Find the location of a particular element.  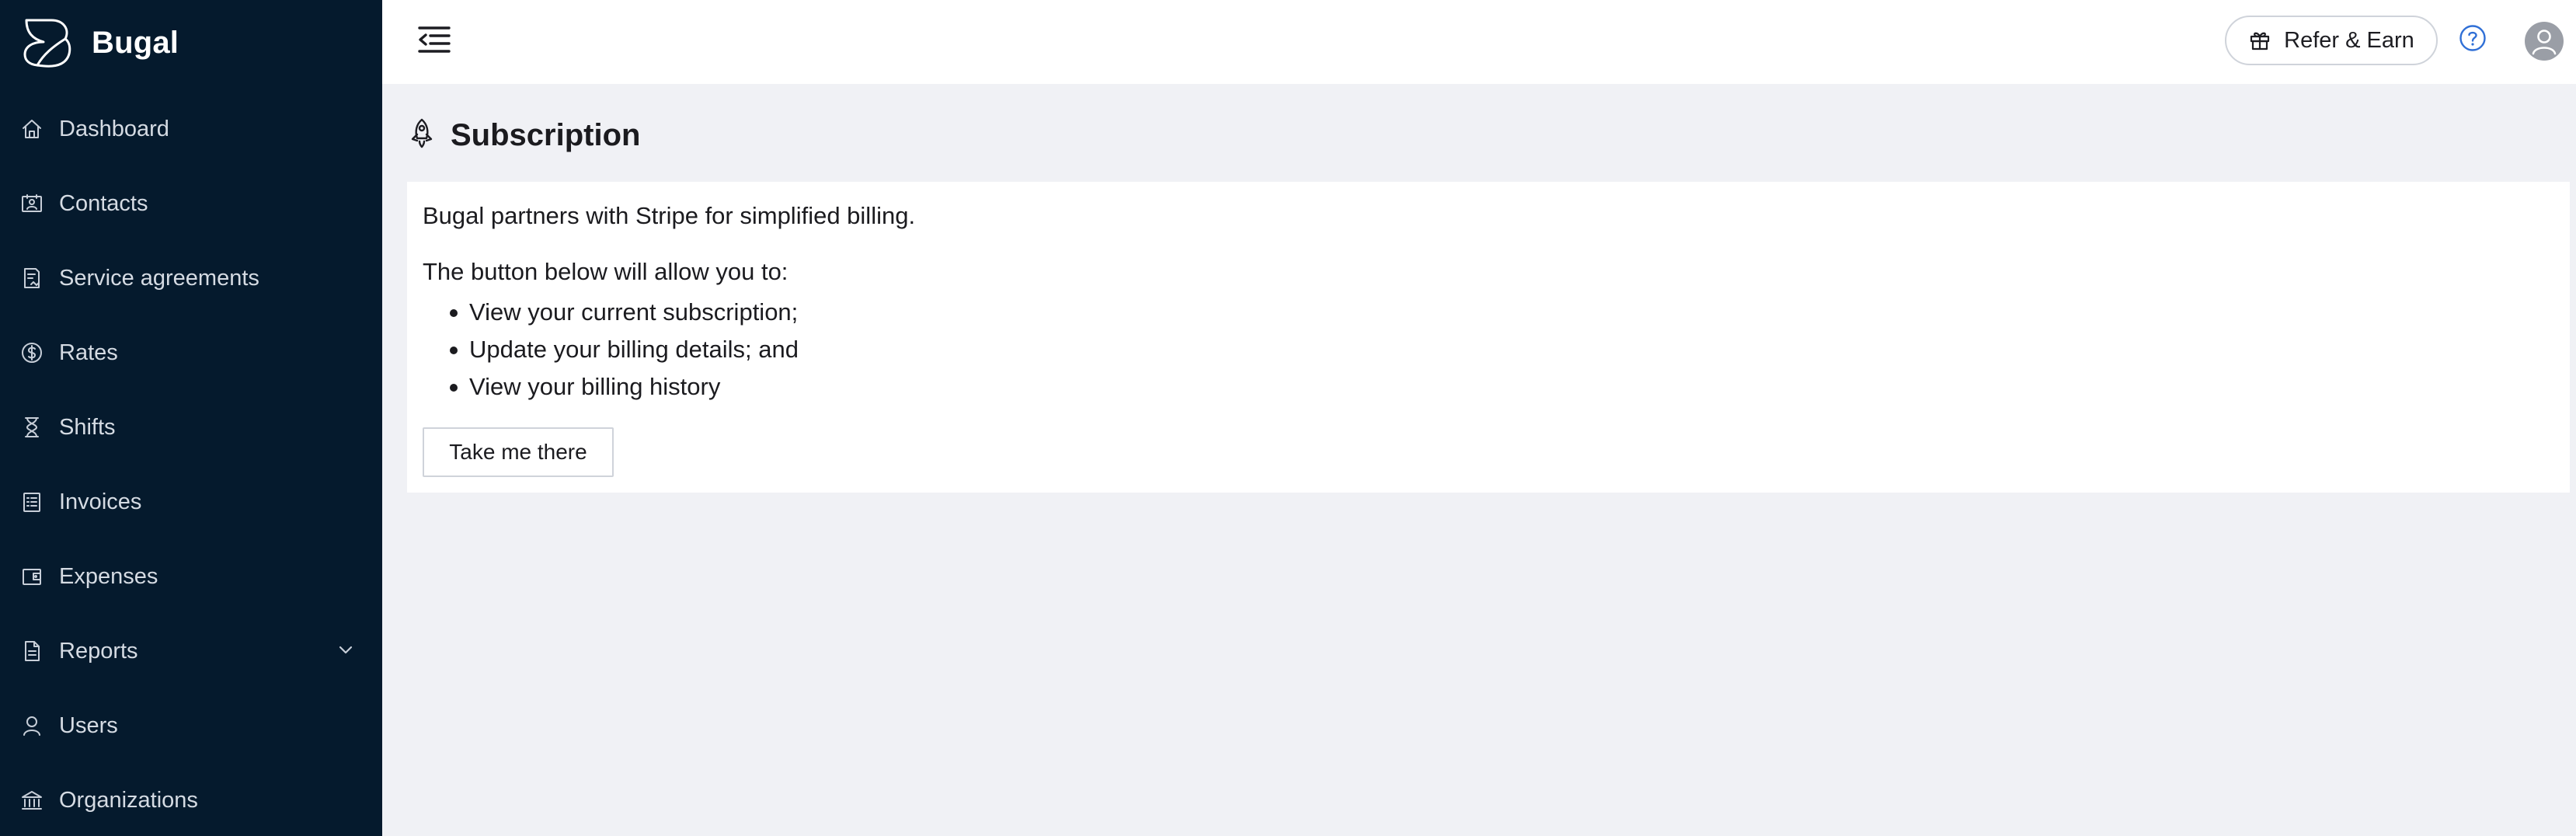

page-header: Subscription is located at coordinates (523, 135).